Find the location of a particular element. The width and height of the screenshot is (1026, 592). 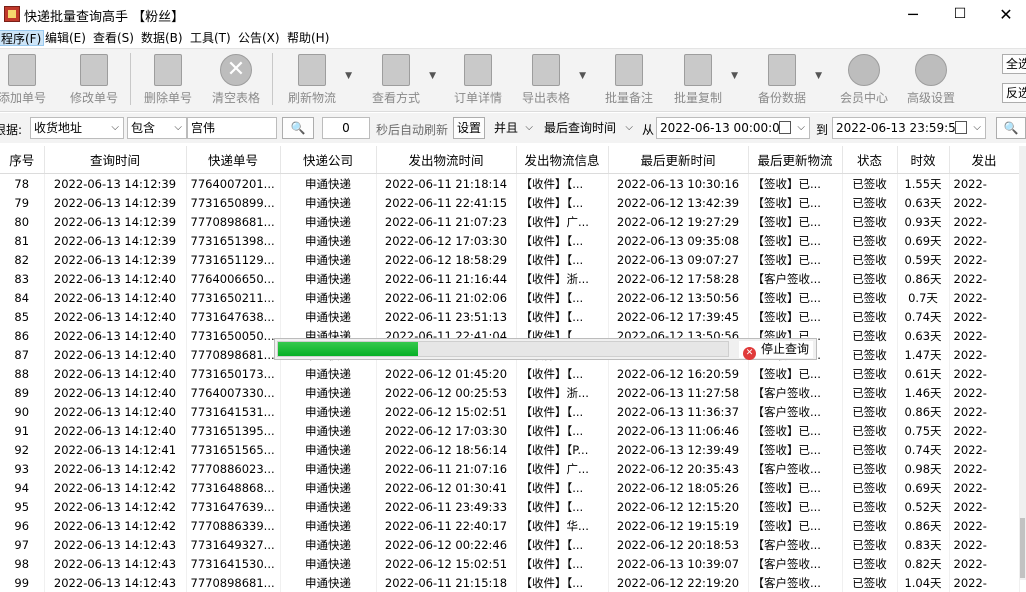

column-header: 最后更新物流 is located at coordinates (795, 160).